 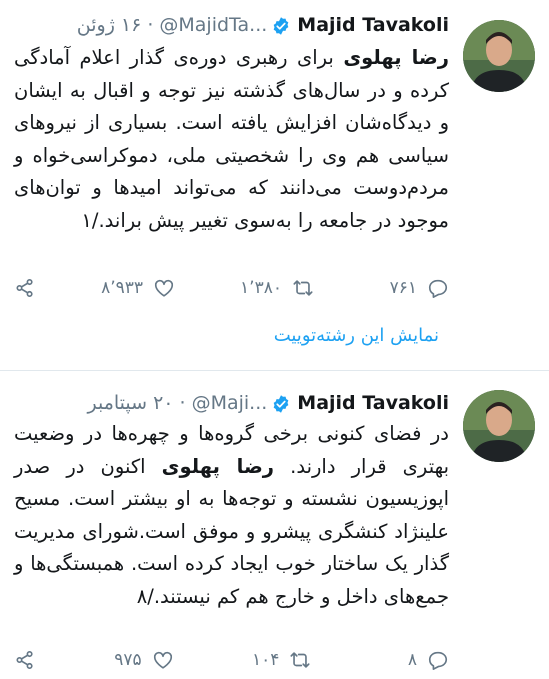 I want to click on reply-button: ۸, so click(x=414, y=660).